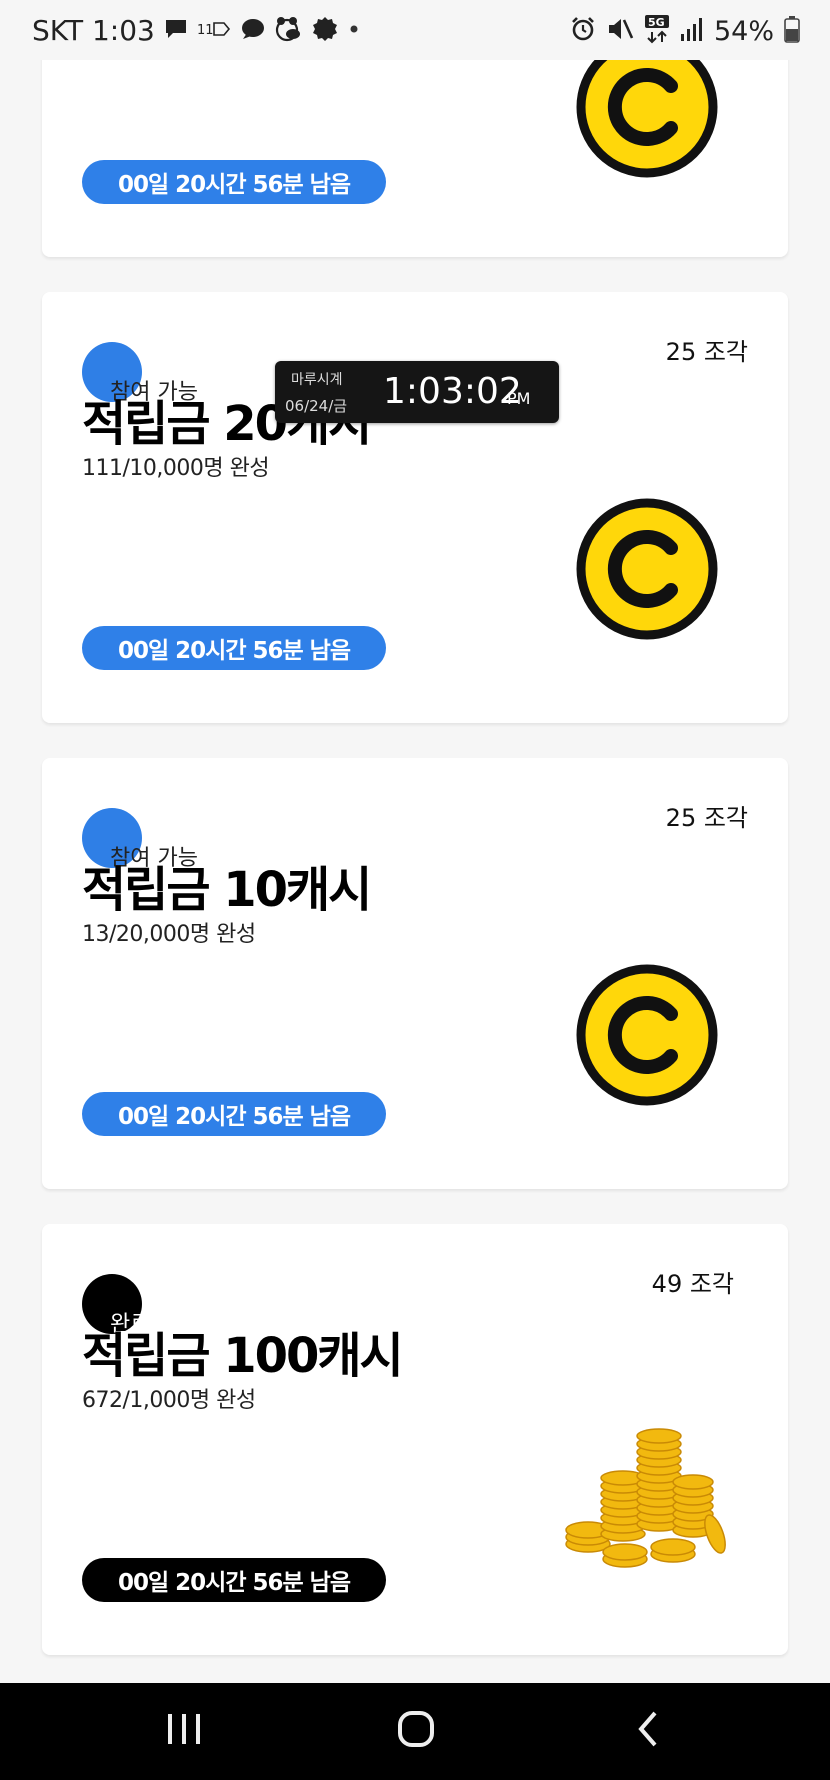  Describe the element at coordinates (792, 31) in the screenshot. I see `battery-icon` at that location.